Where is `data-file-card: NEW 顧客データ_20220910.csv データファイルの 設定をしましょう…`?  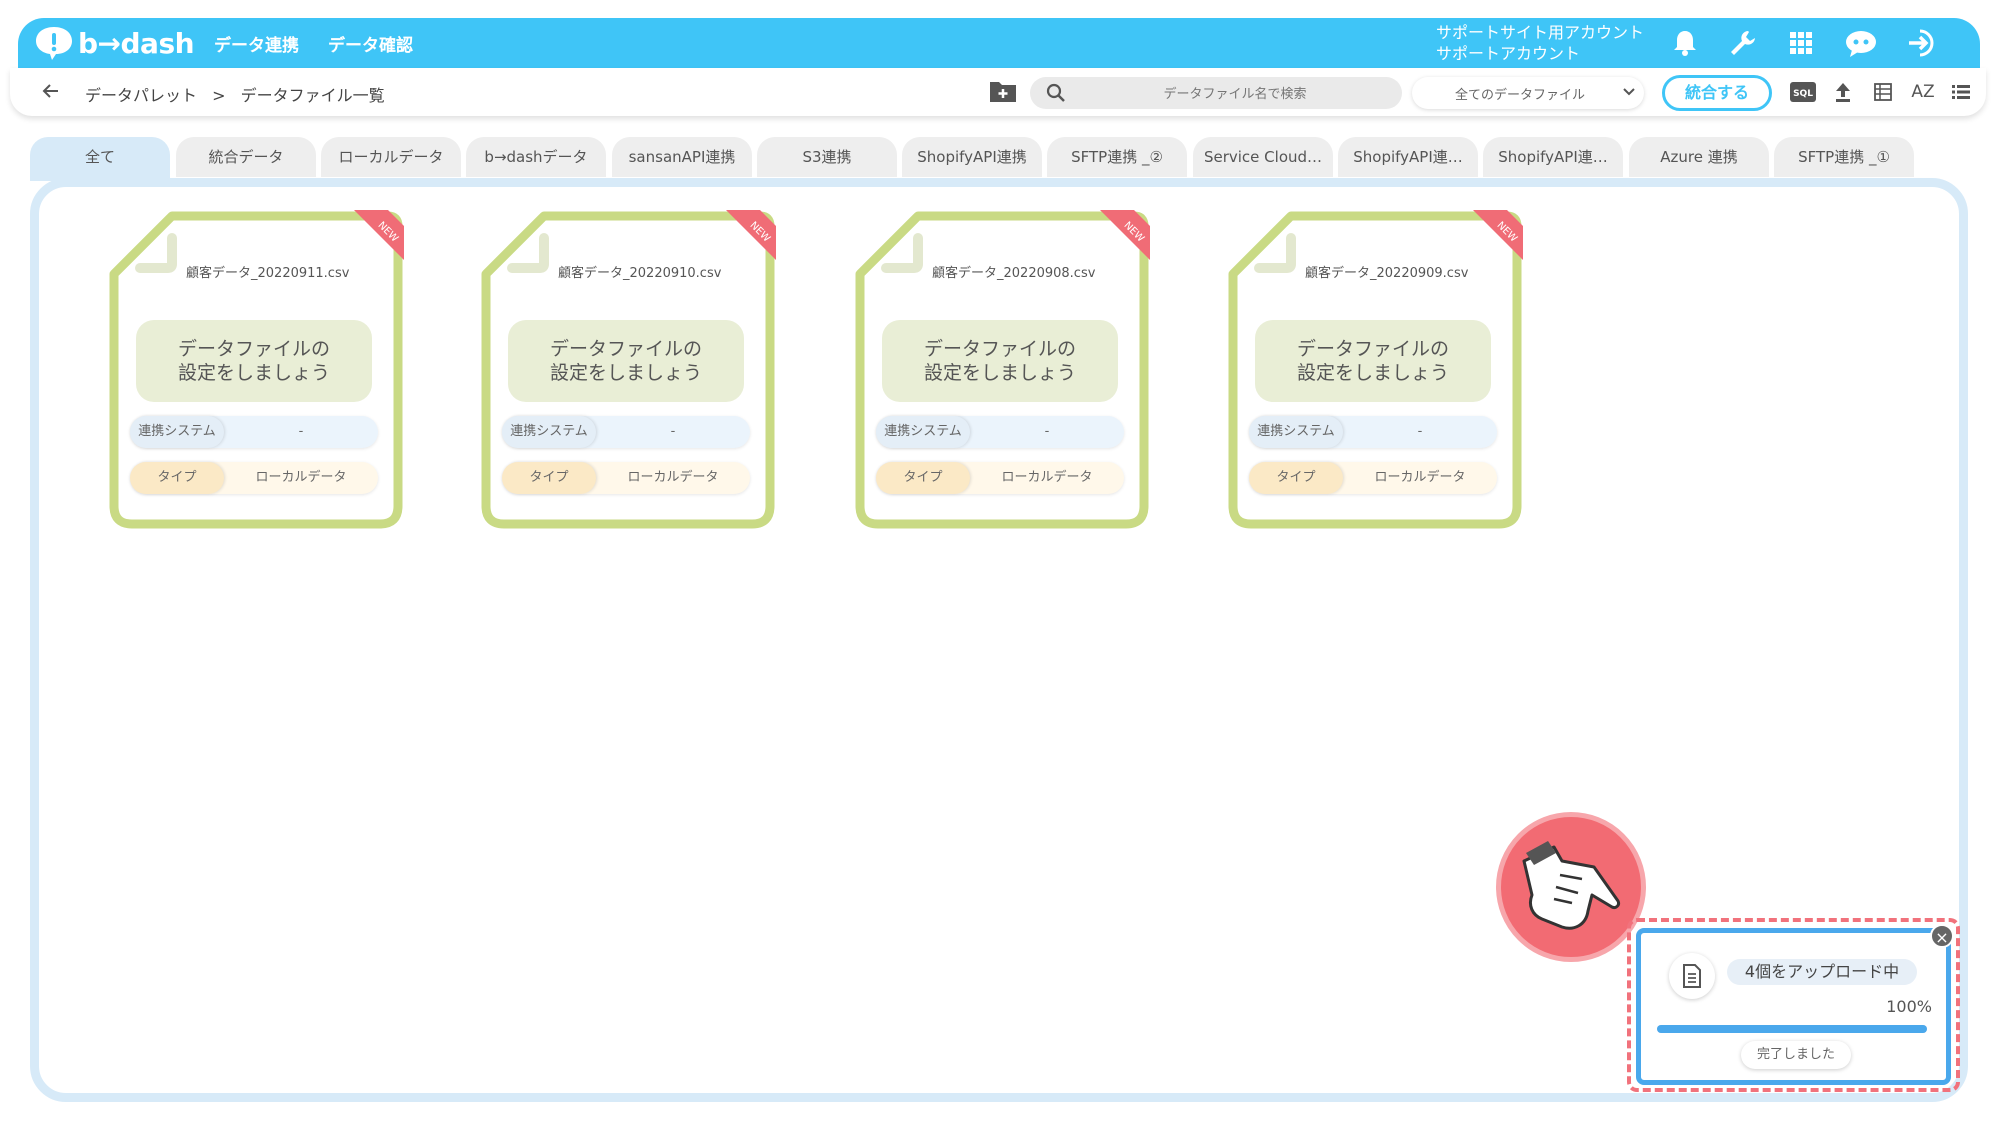
data-file-card: NEW 顧客データ_20220910.csv データファイルの 設定をしましょう… is located at coordinates (628, 370).